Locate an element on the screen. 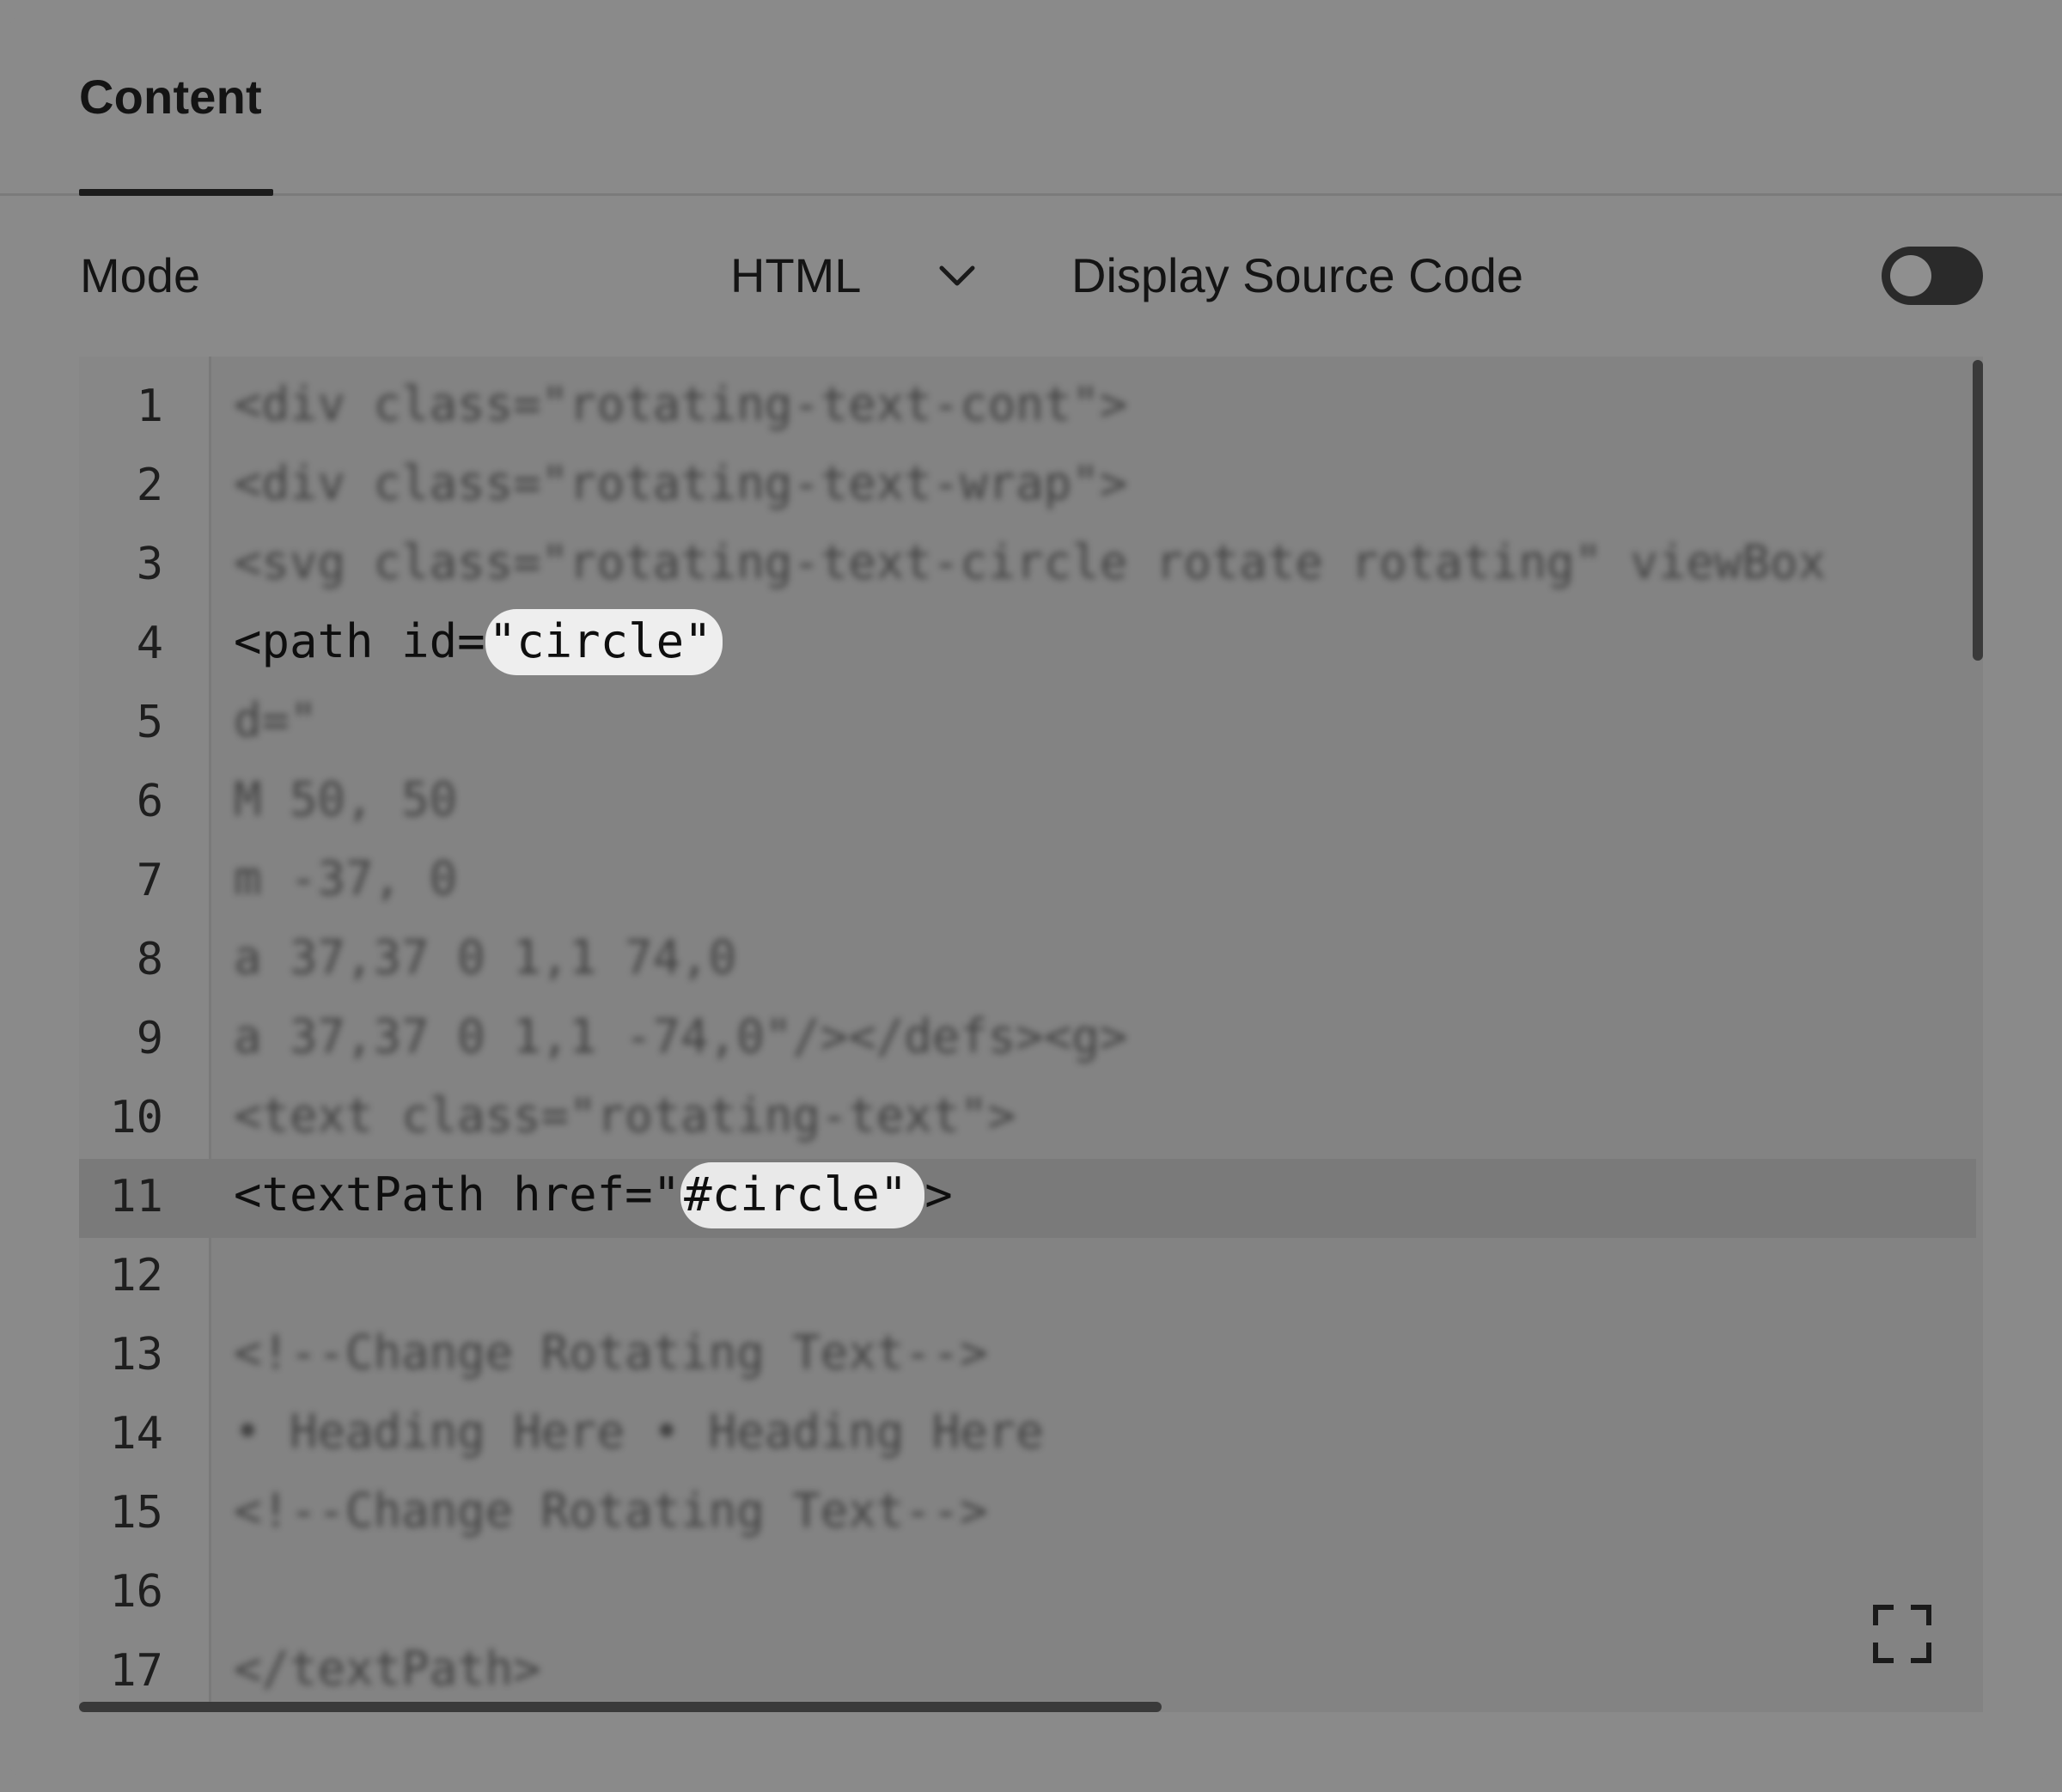  line-number: 17 is located at coordinates (136, 1671).